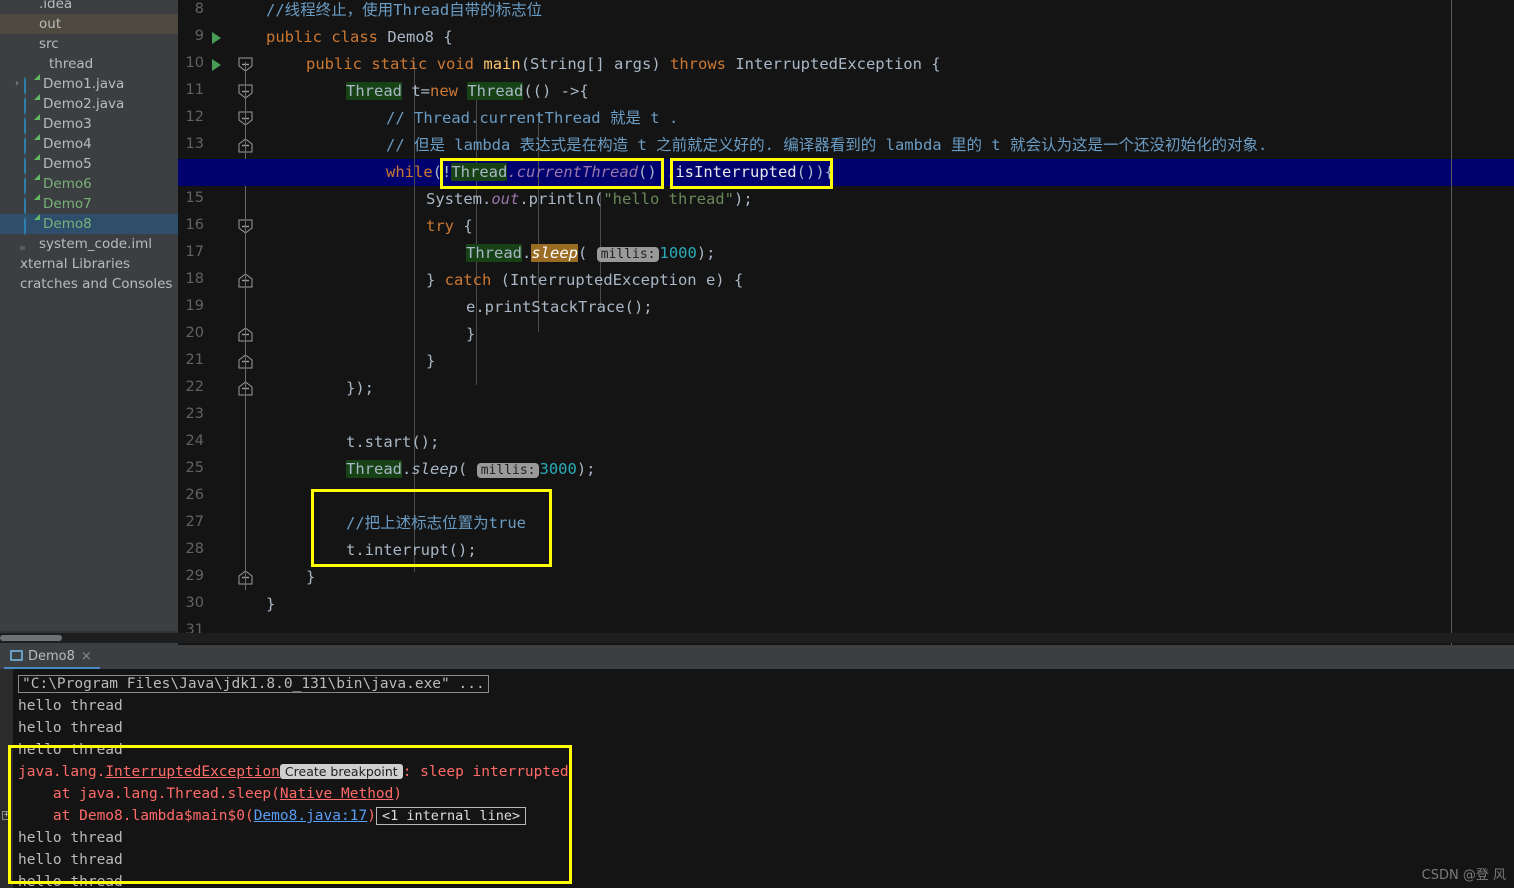 Image resolution: width=1514 pixels, height=888 pixels. I want to click on editor-hscrollbar-track, so click(757, 638).